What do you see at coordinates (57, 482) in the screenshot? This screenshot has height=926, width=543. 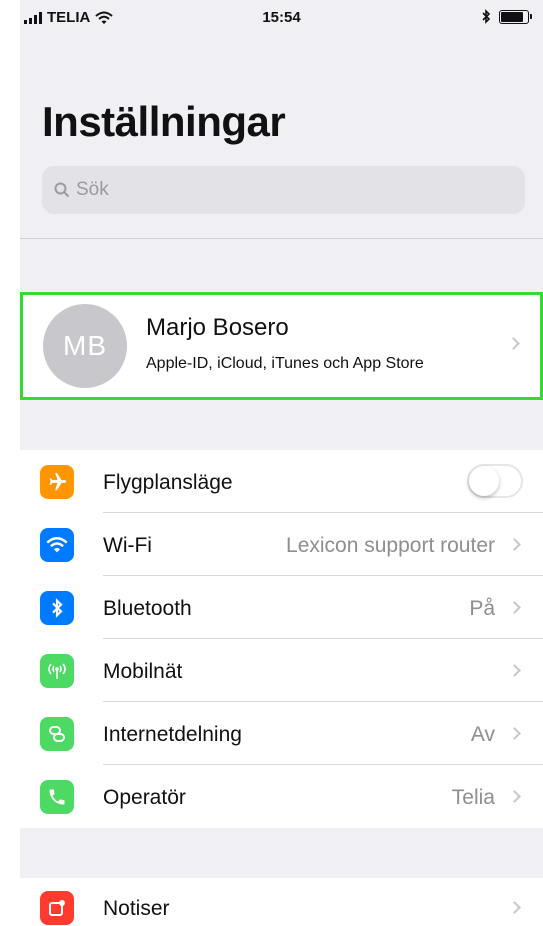 I see `airplane-icon` at bounding box center [57, 482].